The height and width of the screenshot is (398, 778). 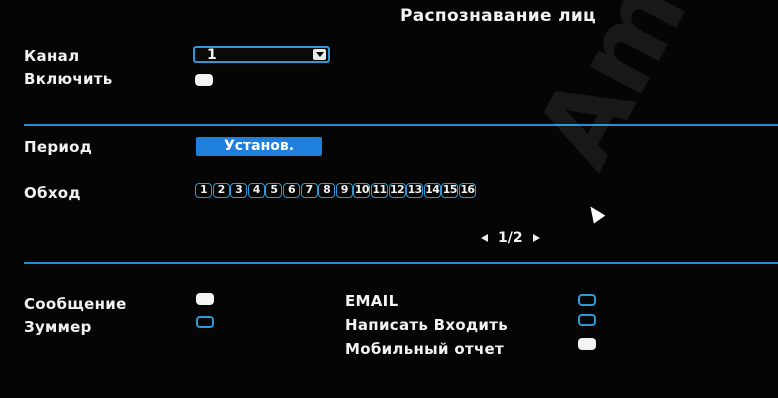 What do you see at coordinates (362, 190) in the screenshot?
I see `patrol-channel-10: 10` at bounding box center [362, 190].